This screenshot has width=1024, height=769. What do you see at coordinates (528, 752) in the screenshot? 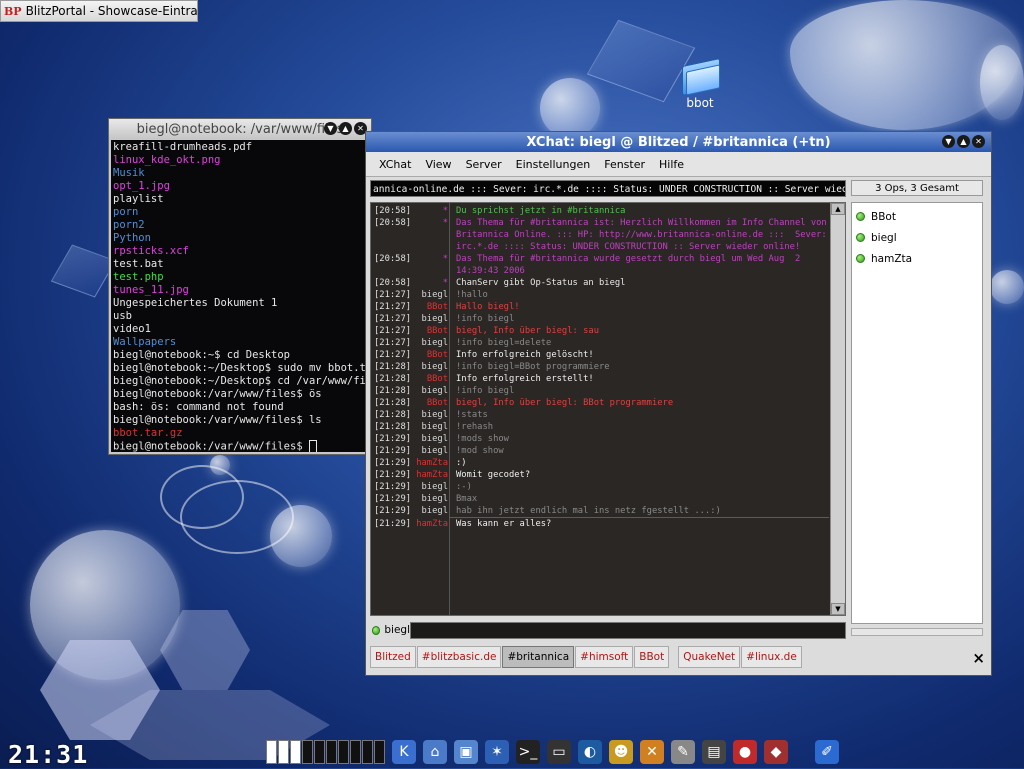
I see `terminal-icon: >_` at bounding box center [528, 752].